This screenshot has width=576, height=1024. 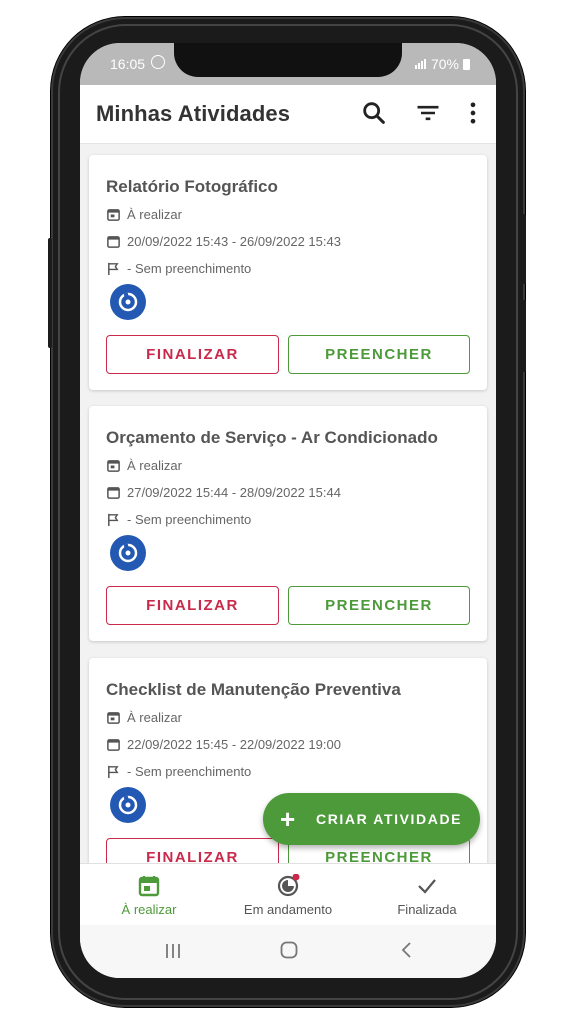 I want to click on app-bar: Minhas Atividades, so click(x=288, y=114).